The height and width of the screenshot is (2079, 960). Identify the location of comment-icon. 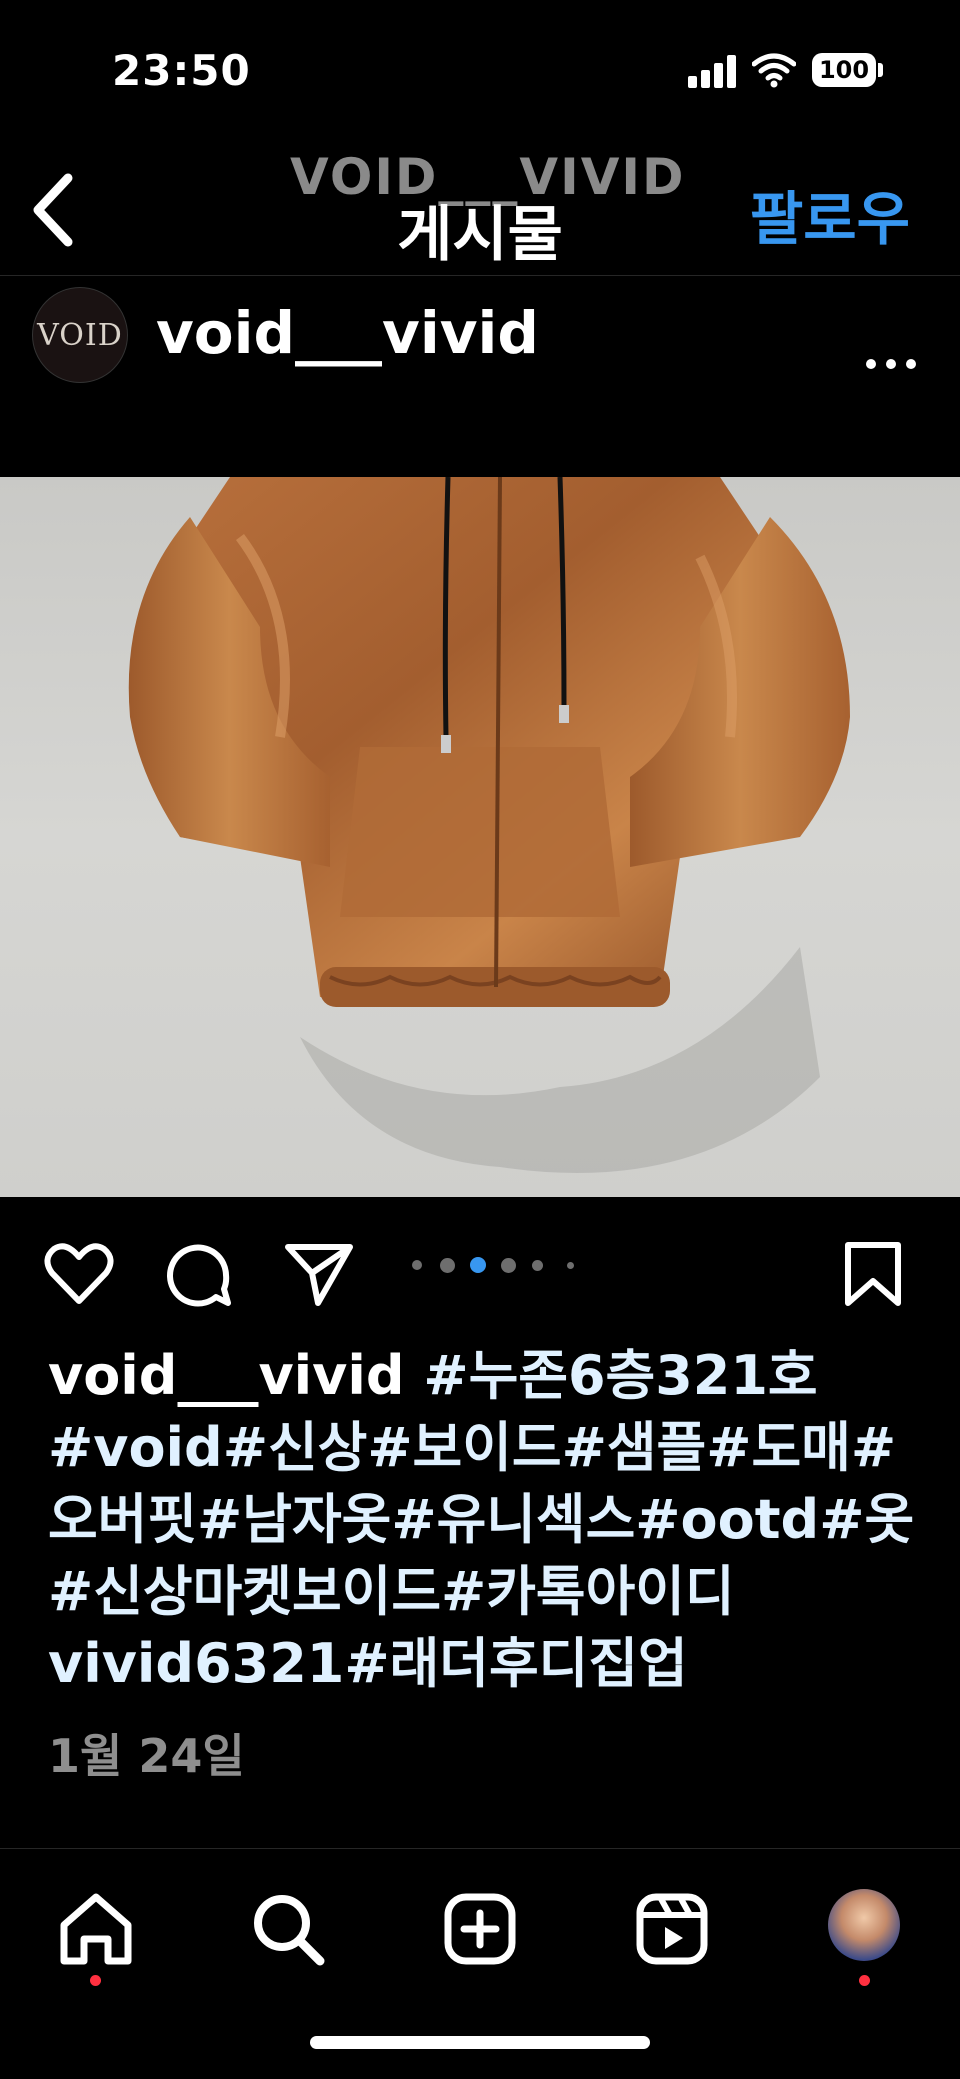
(199, 1274).